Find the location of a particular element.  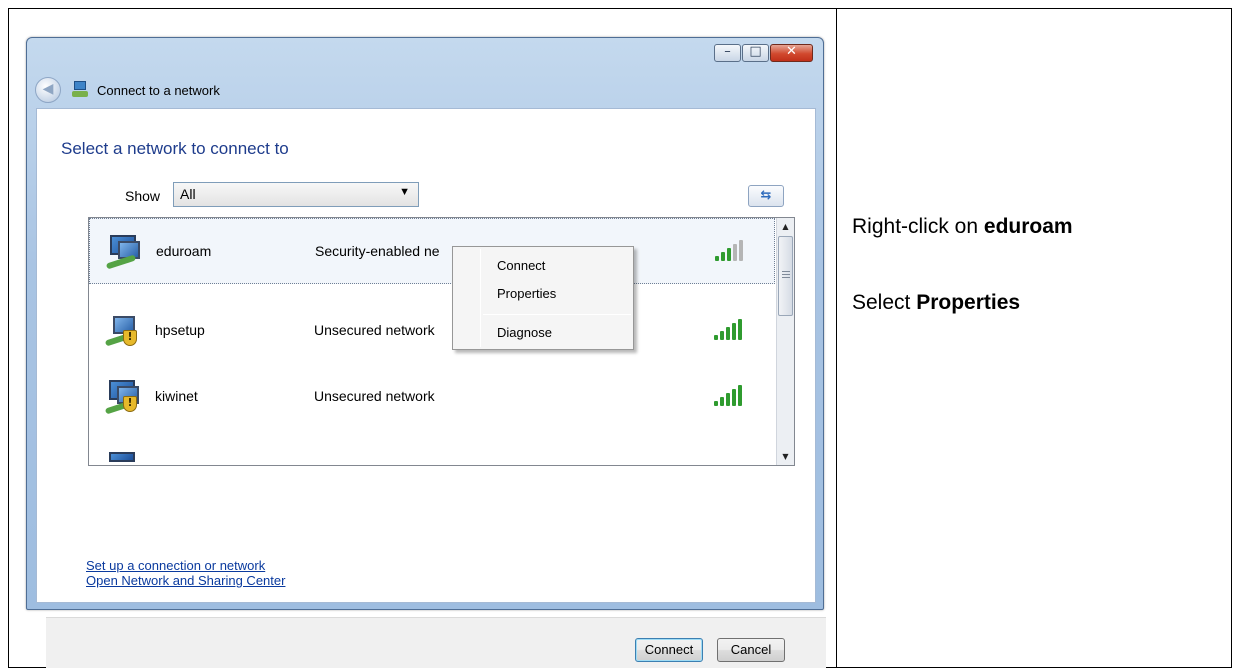

context-menu: Connect Properties Diagnose is located at coordinates (543, 298).